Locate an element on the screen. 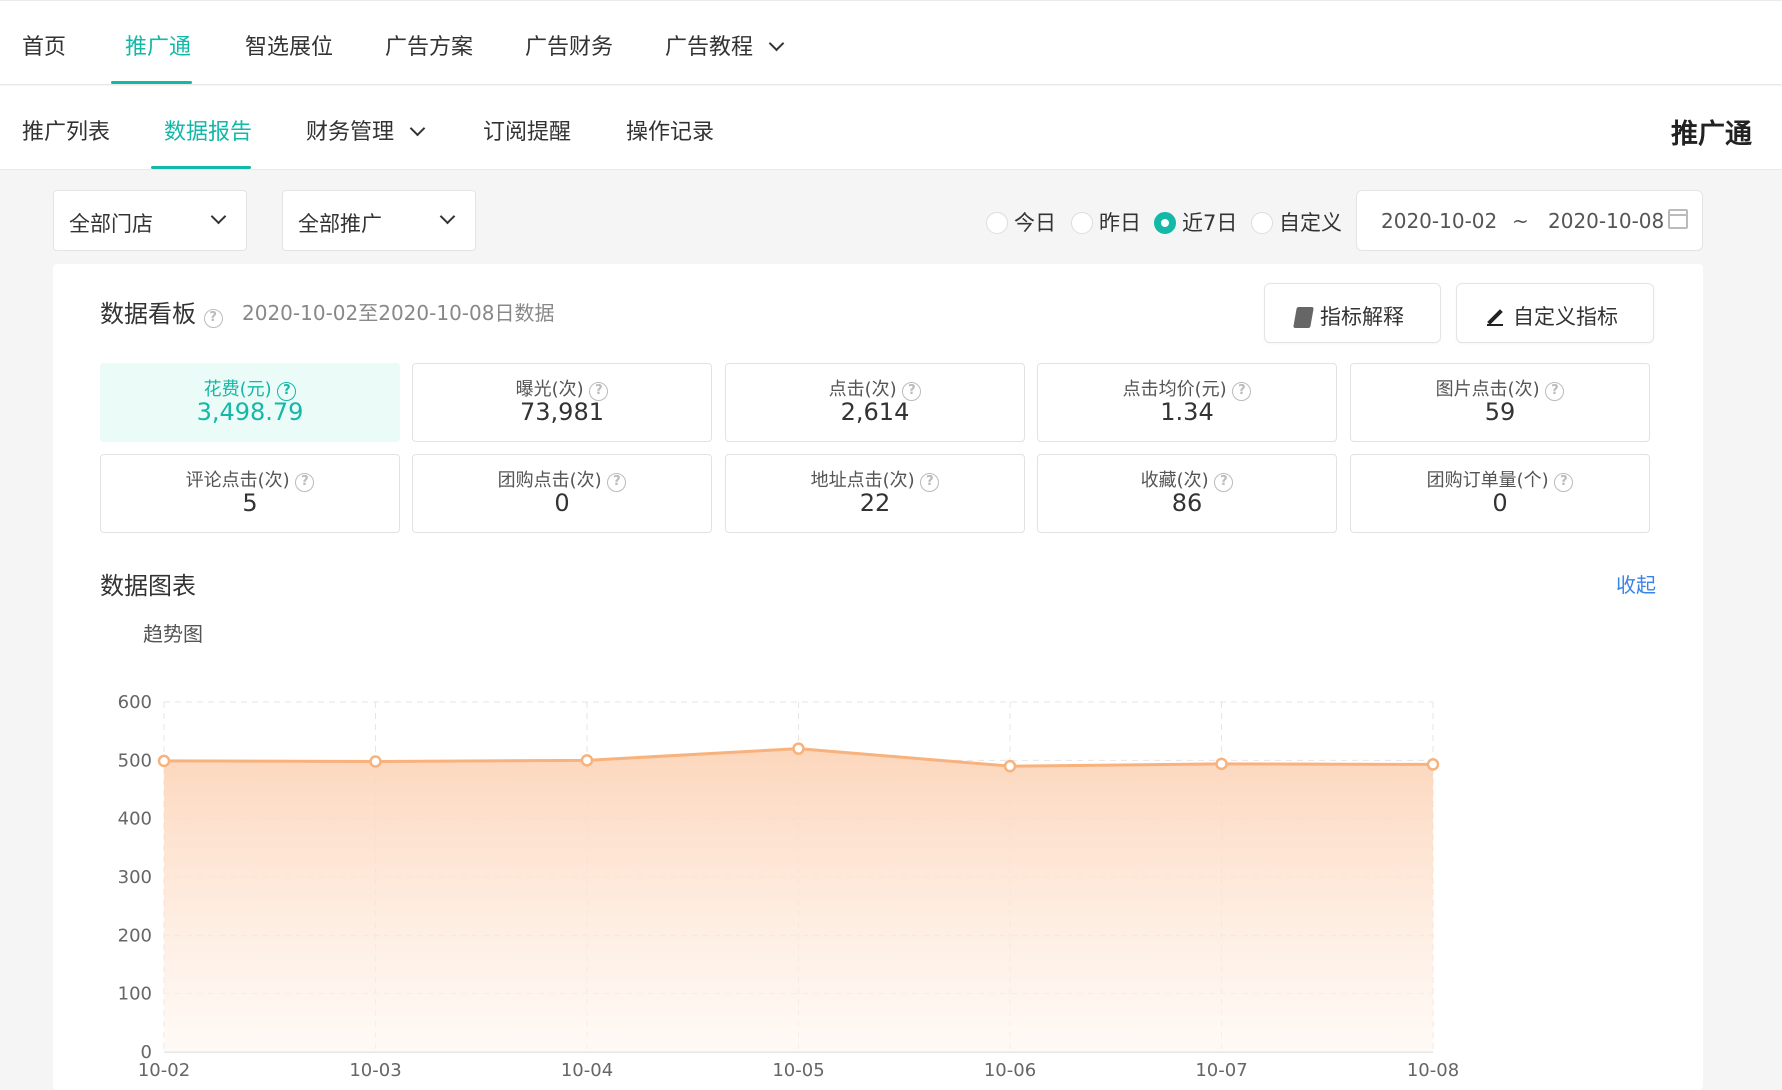 The height and width of the screenshot is (1090, 1782). y-tick-label: 300 is located at coordinates (135, 877).